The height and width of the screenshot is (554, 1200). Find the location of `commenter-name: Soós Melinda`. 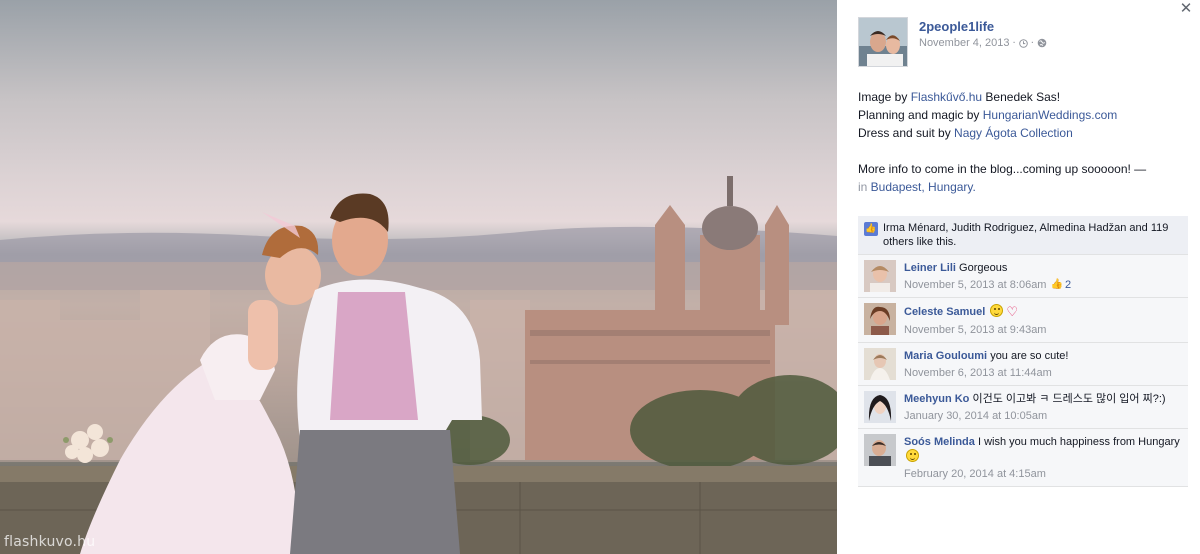

commenter-name: Soós Melinda is located at coordinates (939, 442).